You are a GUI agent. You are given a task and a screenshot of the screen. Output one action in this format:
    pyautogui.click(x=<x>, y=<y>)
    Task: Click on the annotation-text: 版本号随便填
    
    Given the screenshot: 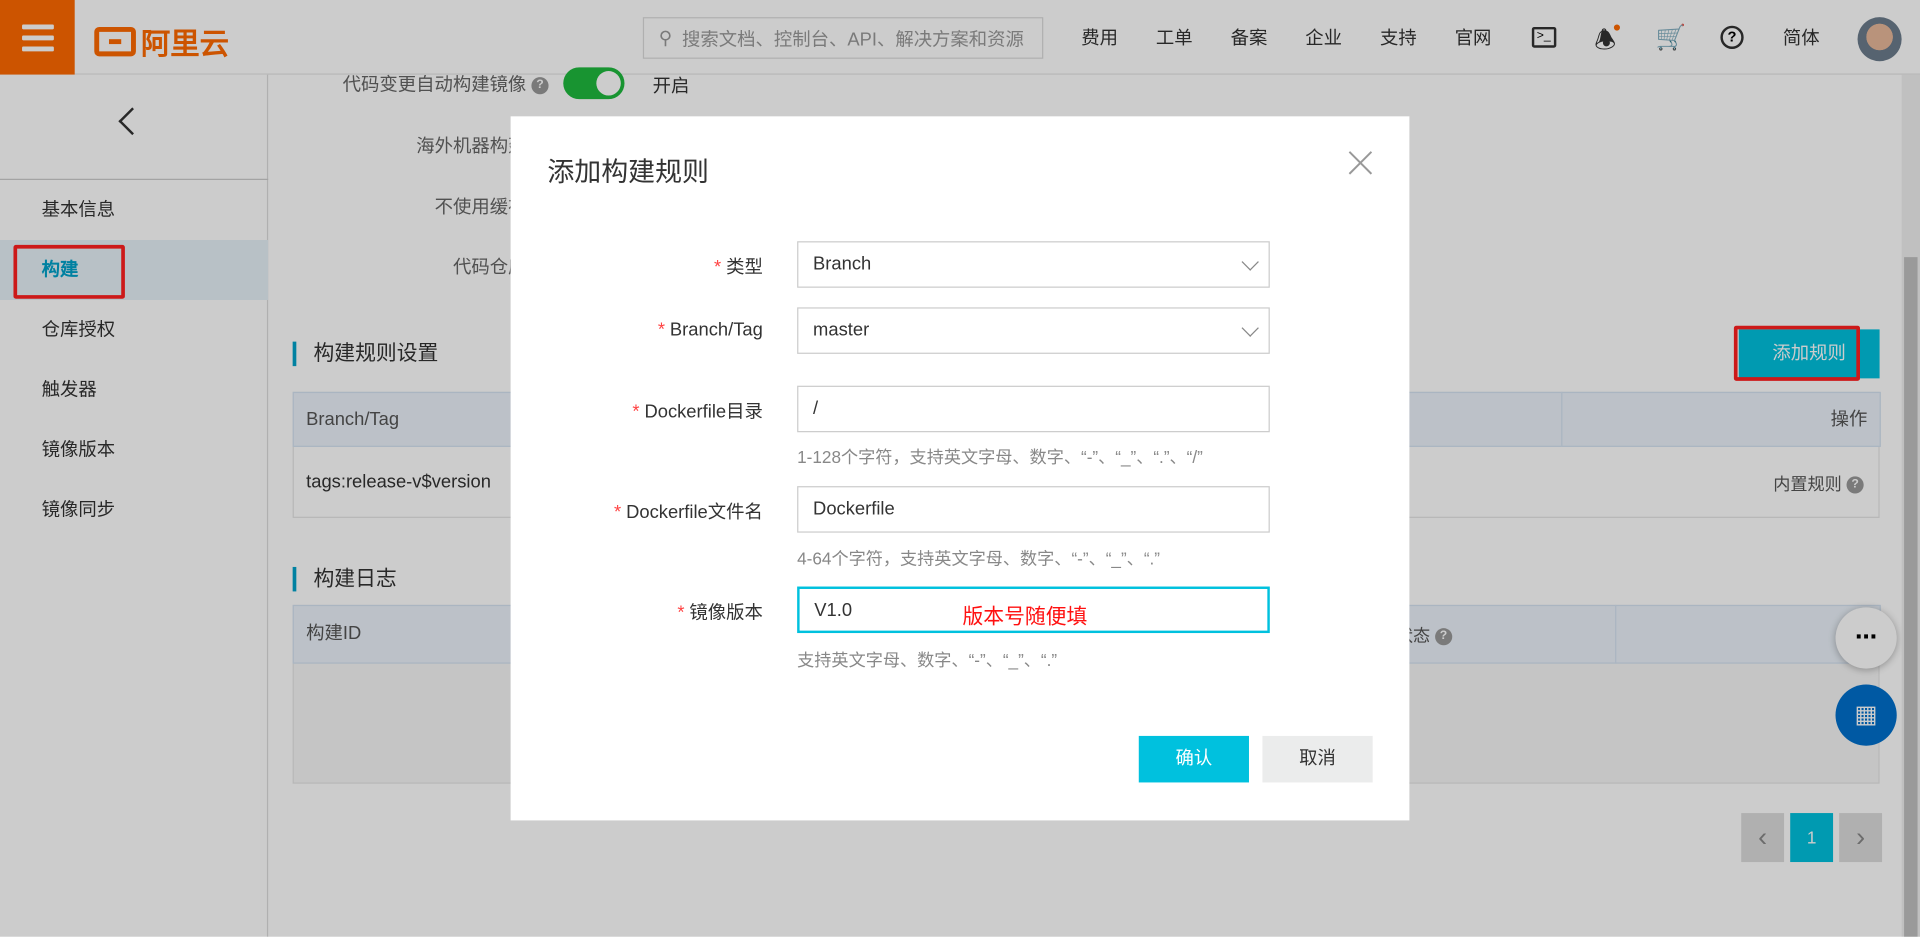 What is the action you would take?
    pyautogui.click(x=1025, y=616)
    